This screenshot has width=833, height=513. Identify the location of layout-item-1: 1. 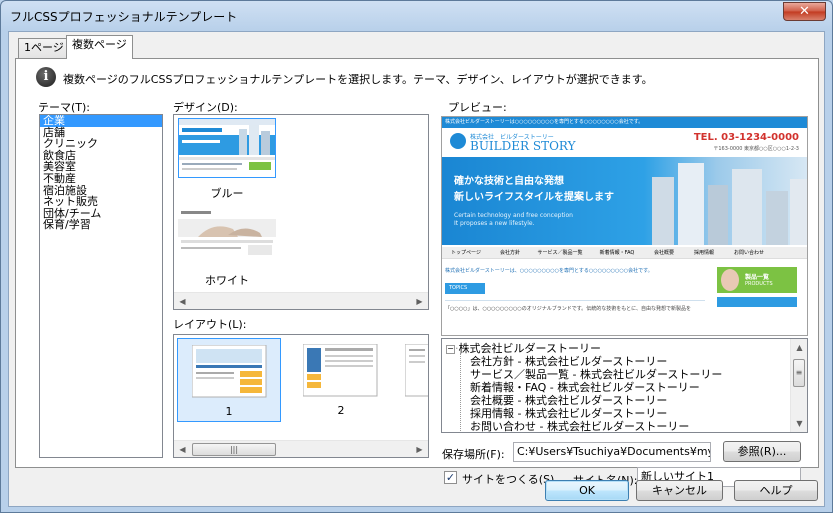
(229, 380).